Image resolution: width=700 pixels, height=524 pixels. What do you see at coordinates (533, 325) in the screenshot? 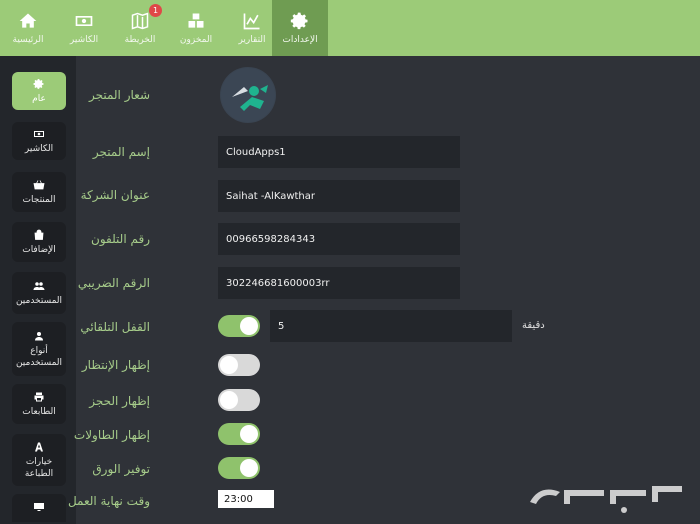
I see `minutes-unit-label: دقيقة` at bounding box center [533, 325].